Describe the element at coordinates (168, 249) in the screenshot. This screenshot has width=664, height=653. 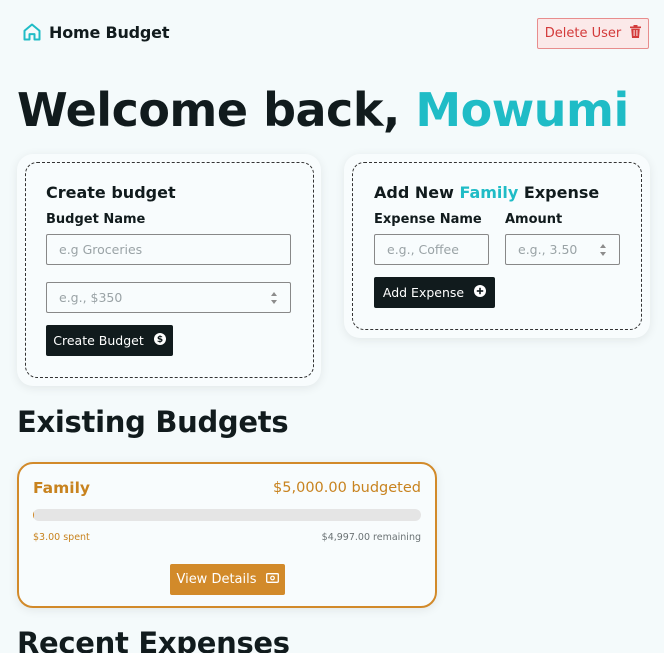
I see `budget-name-input: e.g Groceries` at that location.